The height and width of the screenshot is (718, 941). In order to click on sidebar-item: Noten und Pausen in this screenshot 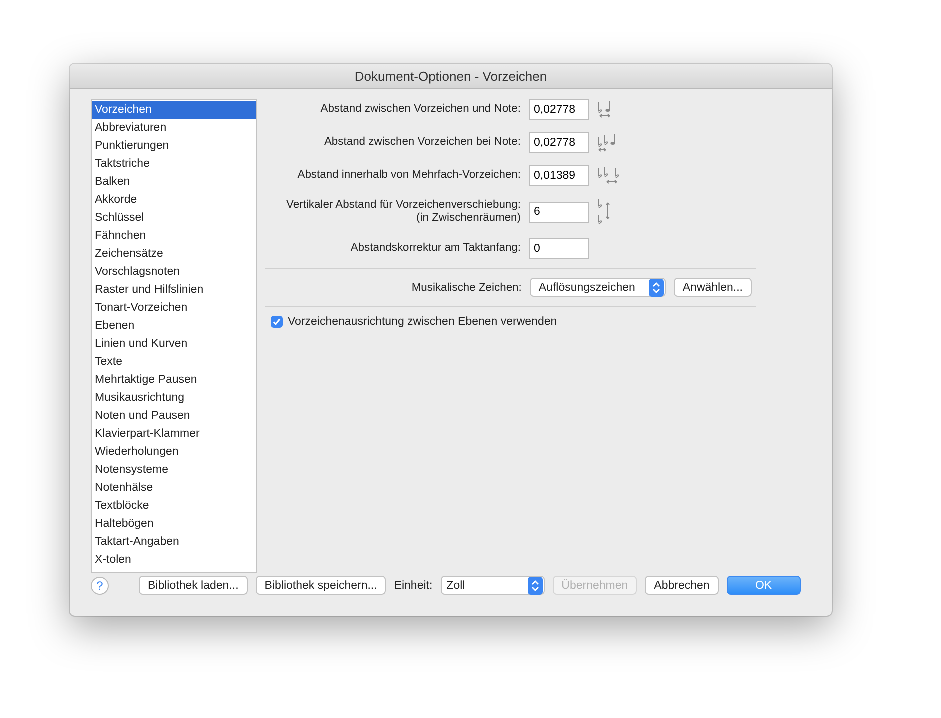, I will do `click(174, 416)`.